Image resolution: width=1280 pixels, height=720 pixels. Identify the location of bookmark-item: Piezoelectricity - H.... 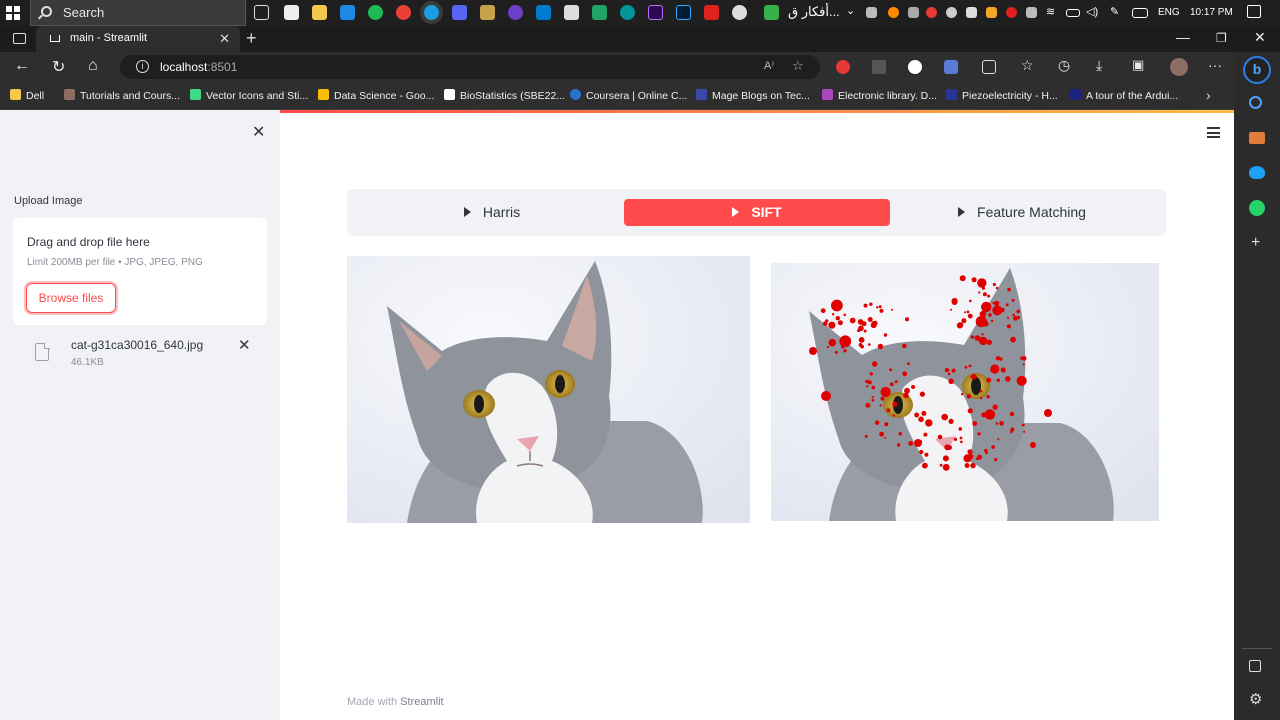
(1002, 95).